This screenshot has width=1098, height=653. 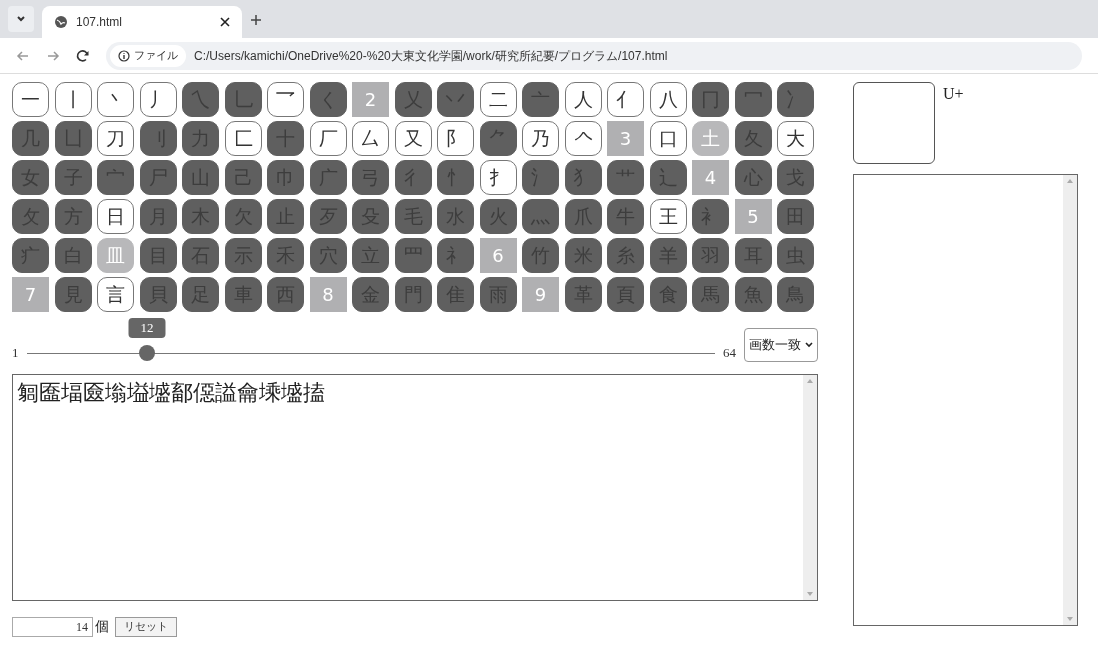 What do you see at coordinates (285, 99) in the screenshot?
I see `radical-button: 乛` at bounding box center [285, 99].